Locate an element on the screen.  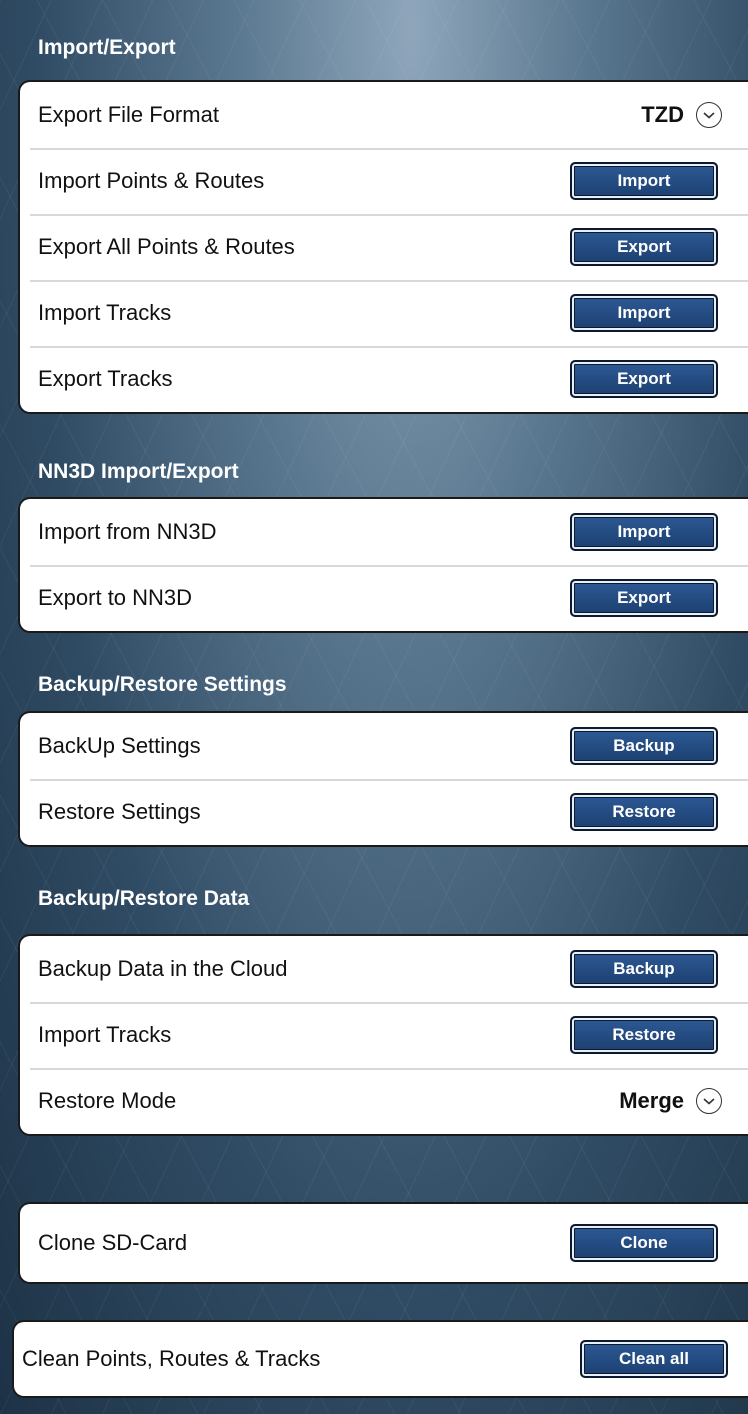
row-import-tracks-restore: Import Tracks Restore is located at coordinates (384, 1035).